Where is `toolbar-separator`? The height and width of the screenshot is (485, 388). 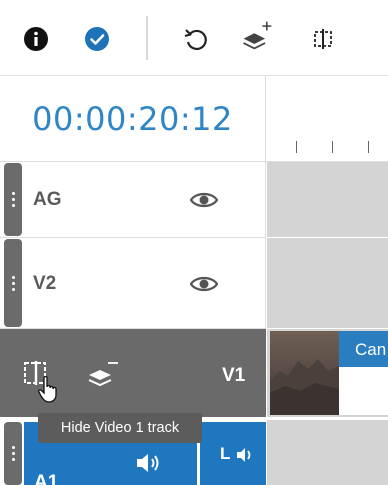
toolbar-separator is located at coordinates (147, 38).